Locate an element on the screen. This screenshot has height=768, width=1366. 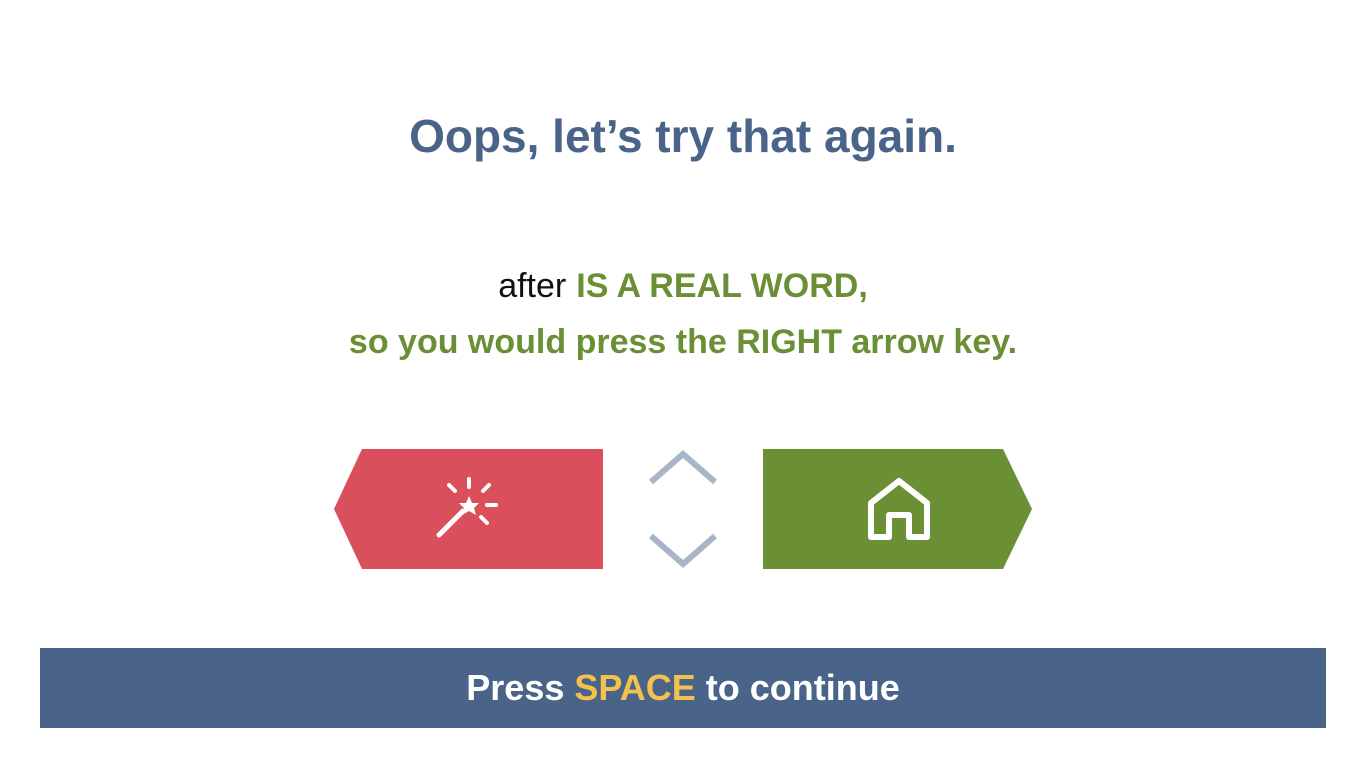
continue-prompt-bar: Press SPACE to continue is located at coordinates (683, 688).